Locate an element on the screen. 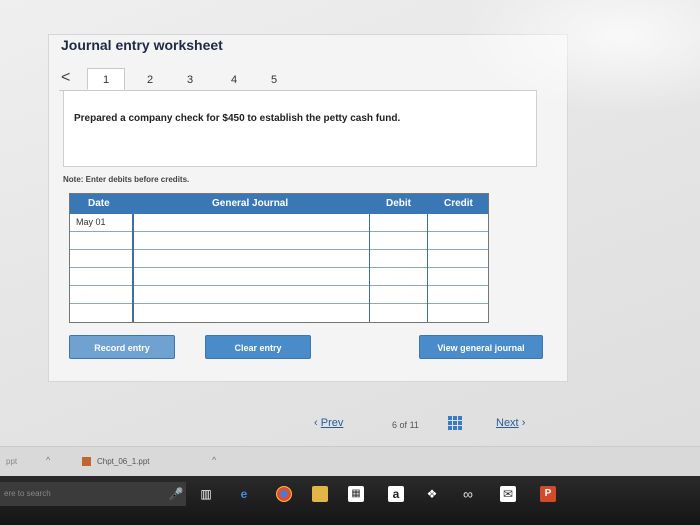 The height and width of the screenshot is (525, 700). task-view-icon: ▥ is located at coordinates (206, 494).